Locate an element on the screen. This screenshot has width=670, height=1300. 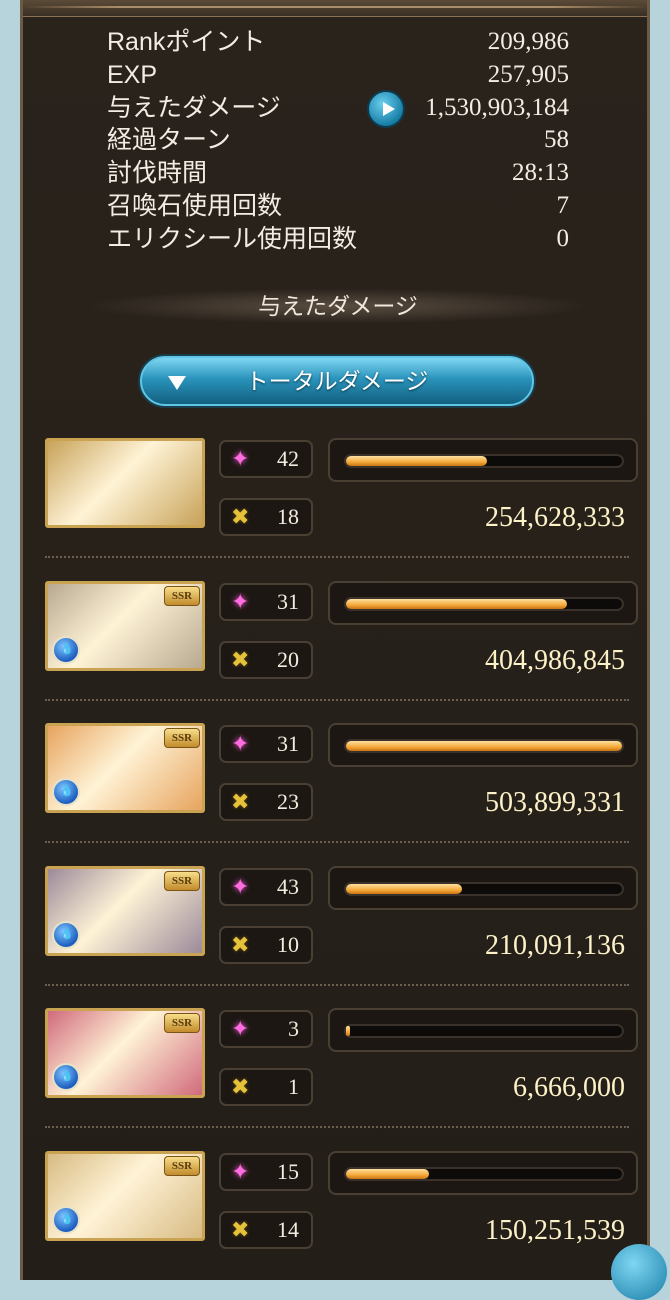
attack-count-badge: ✖ 14 is located at coordinates (266, 1229).